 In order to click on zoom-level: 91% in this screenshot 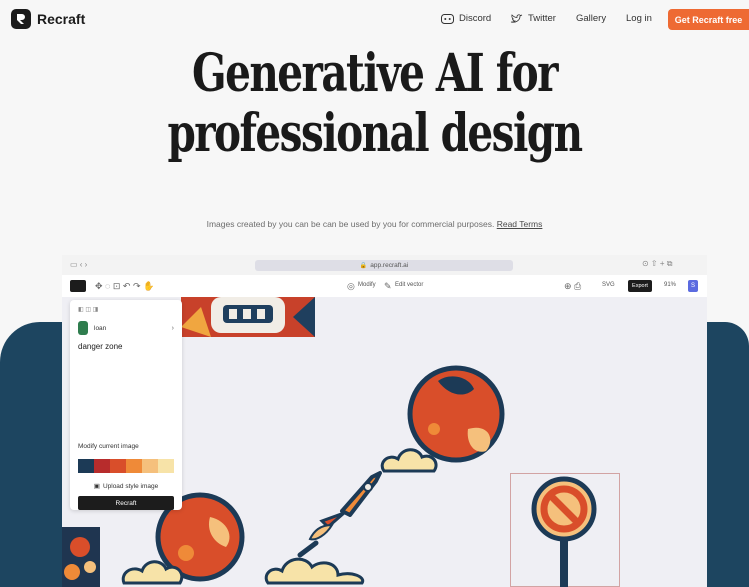, I will do `click(670, 285)`.